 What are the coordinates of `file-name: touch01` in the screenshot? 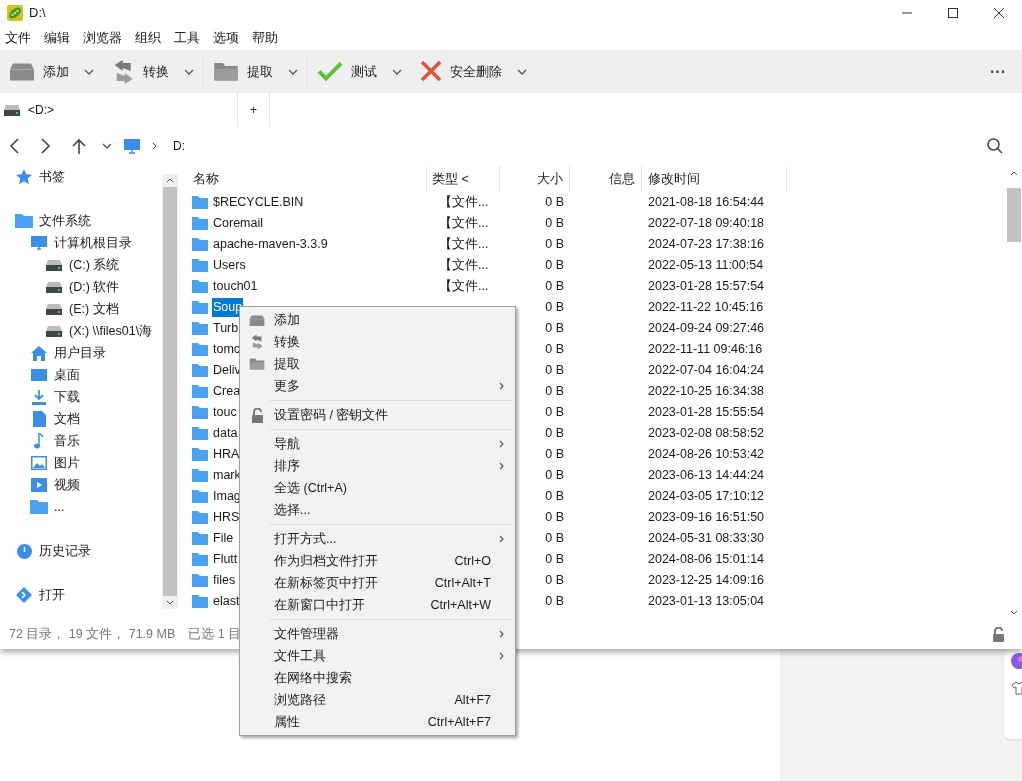 It's located at (235, 286).